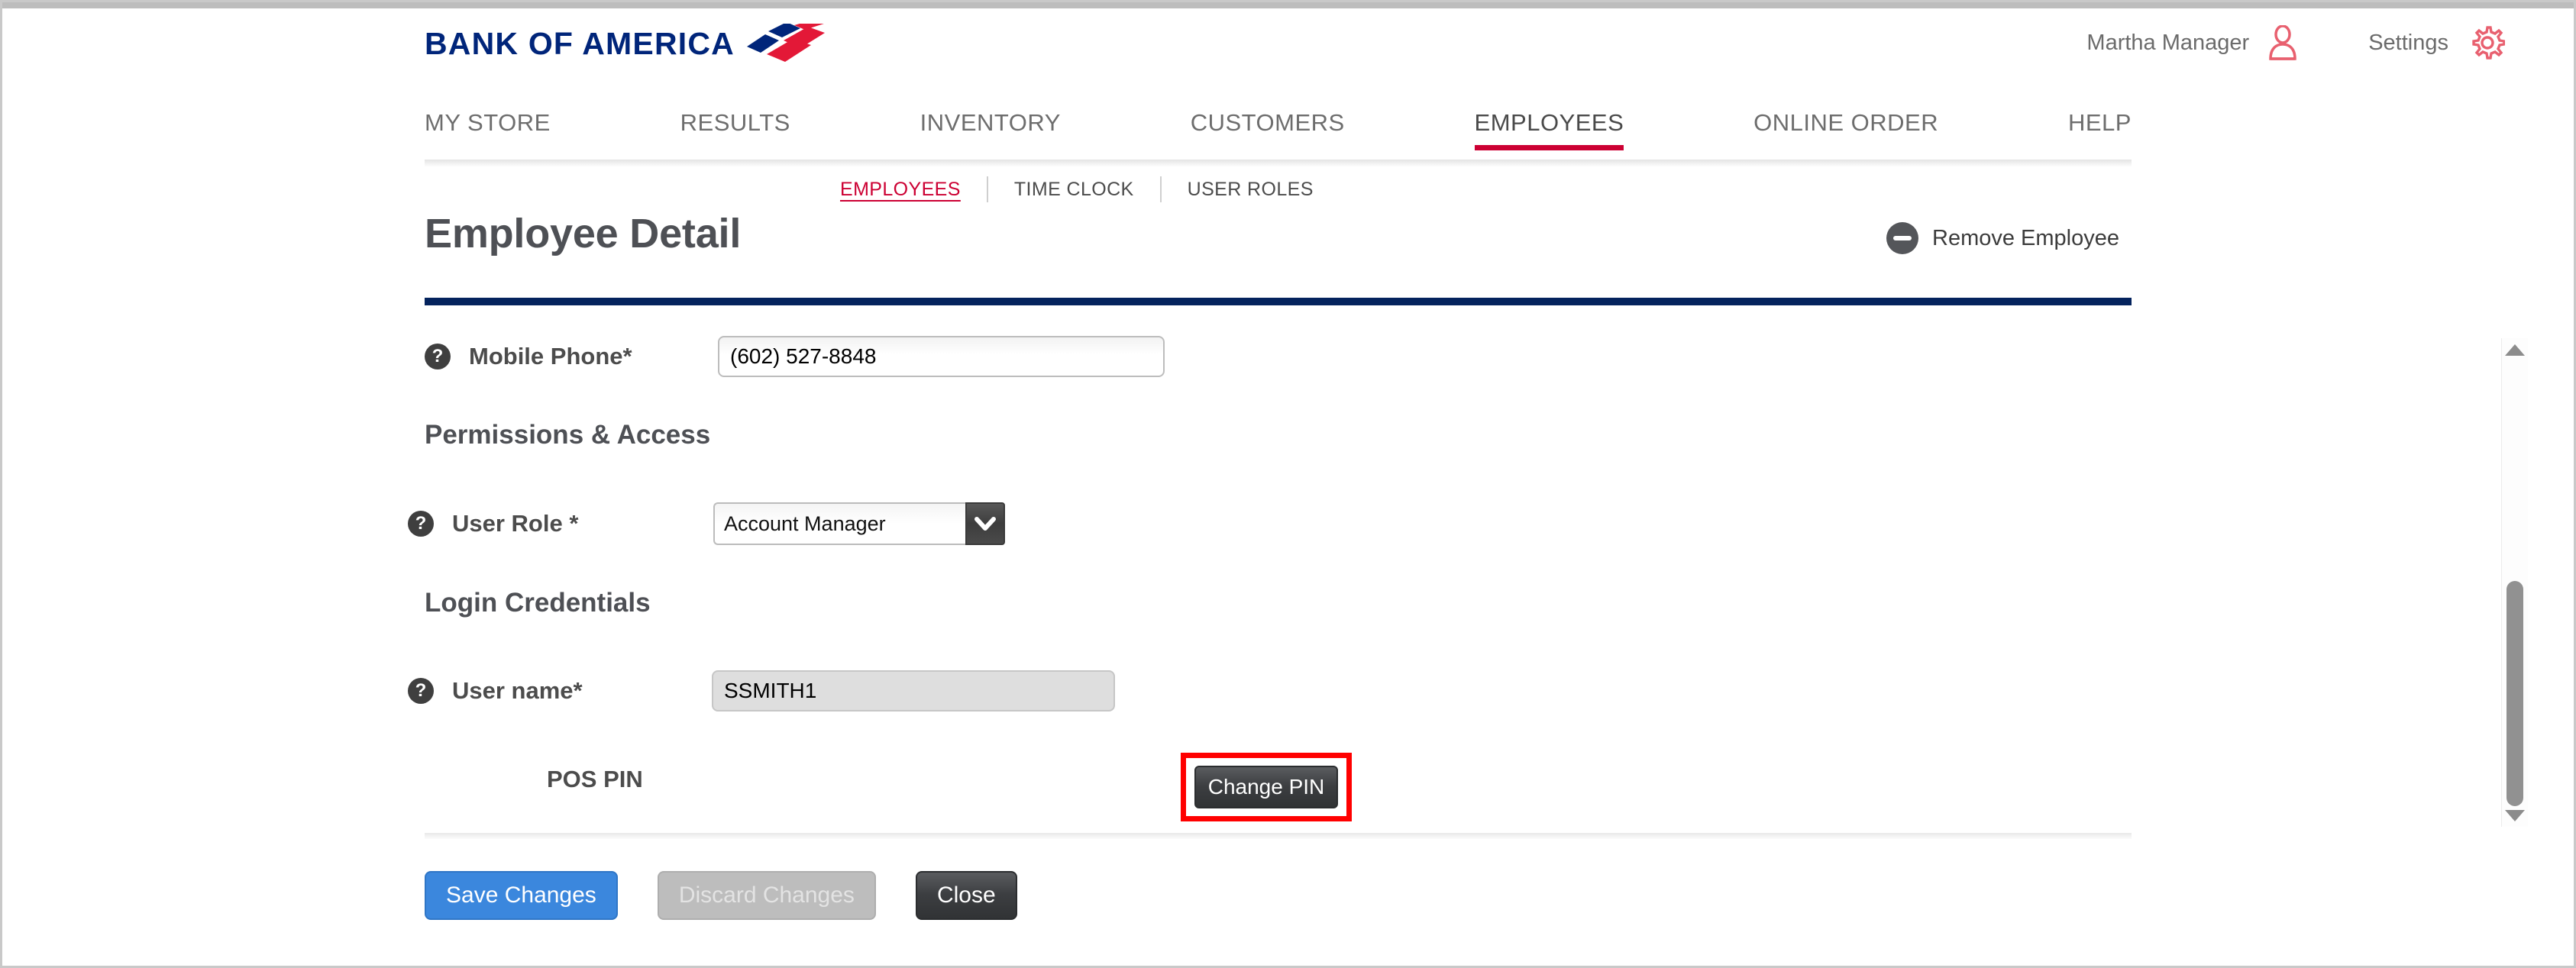  I want to click on footer-divider, so click(1278, 836).